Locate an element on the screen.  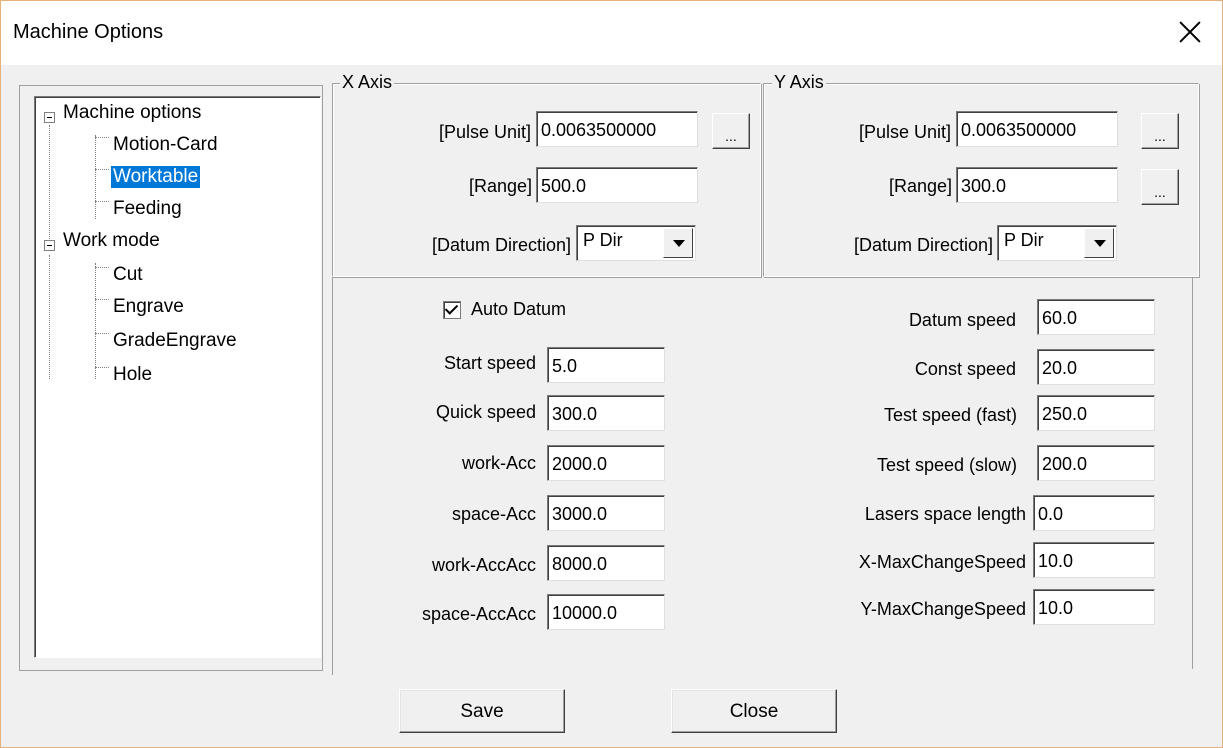
tree-item-worktable: Worktable is located at coordinates (156, 177).